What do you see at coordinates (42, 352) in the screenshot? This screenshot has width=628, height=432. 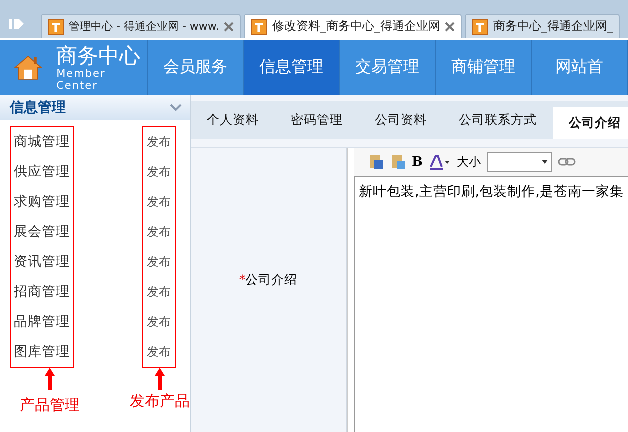 I see `sidebar-link: 图库管理` at bounding box center [42, 352].